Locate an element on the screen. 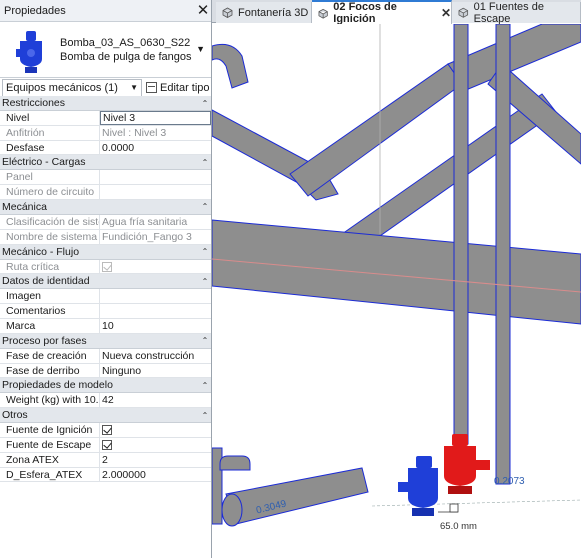 This screenshot has width=581, height=558. group-label: Eléctrico - Cargas is located at coordinates (44, 162).